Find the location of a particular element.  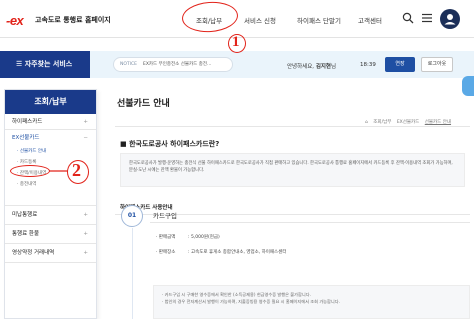

user-menu-button is located at coordinates (450, 19).